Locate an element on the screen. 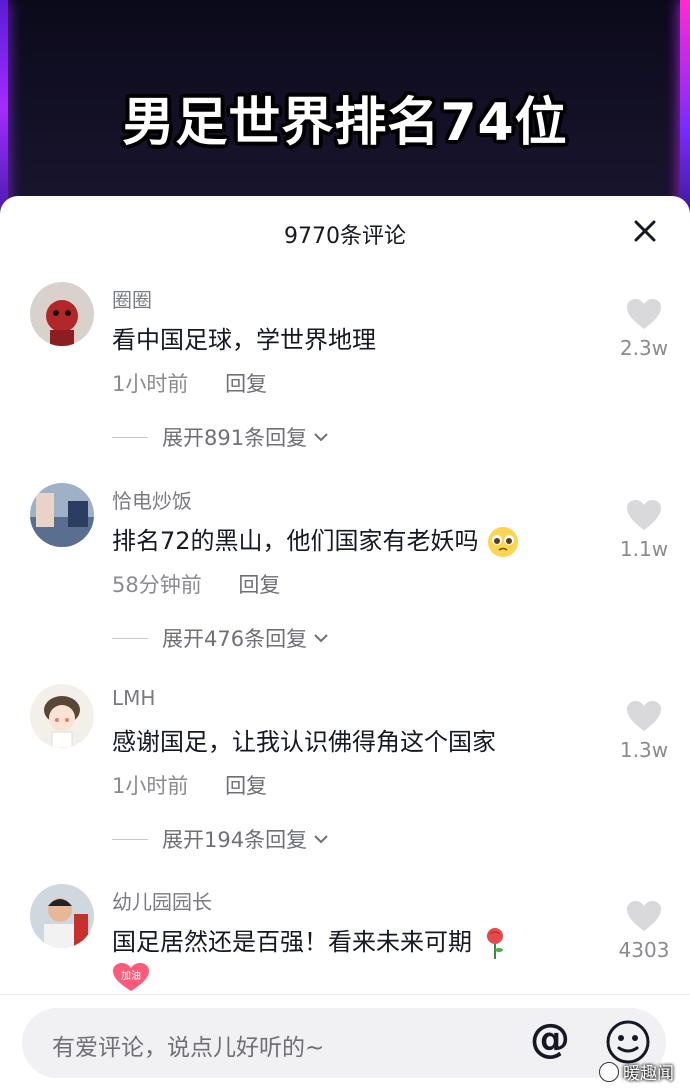 This screenshot has height=1089, width=690. comment-text-content: 排名72的黑山，他们国家有老妖吗 is located at coordinates (295, 541).